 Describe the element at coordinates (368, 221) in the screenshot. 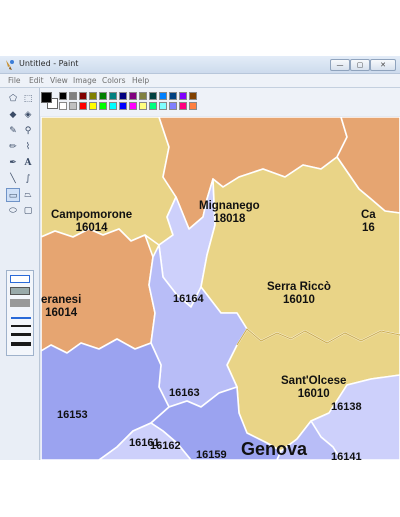

I see `label-ca: Ca 16` at that location.